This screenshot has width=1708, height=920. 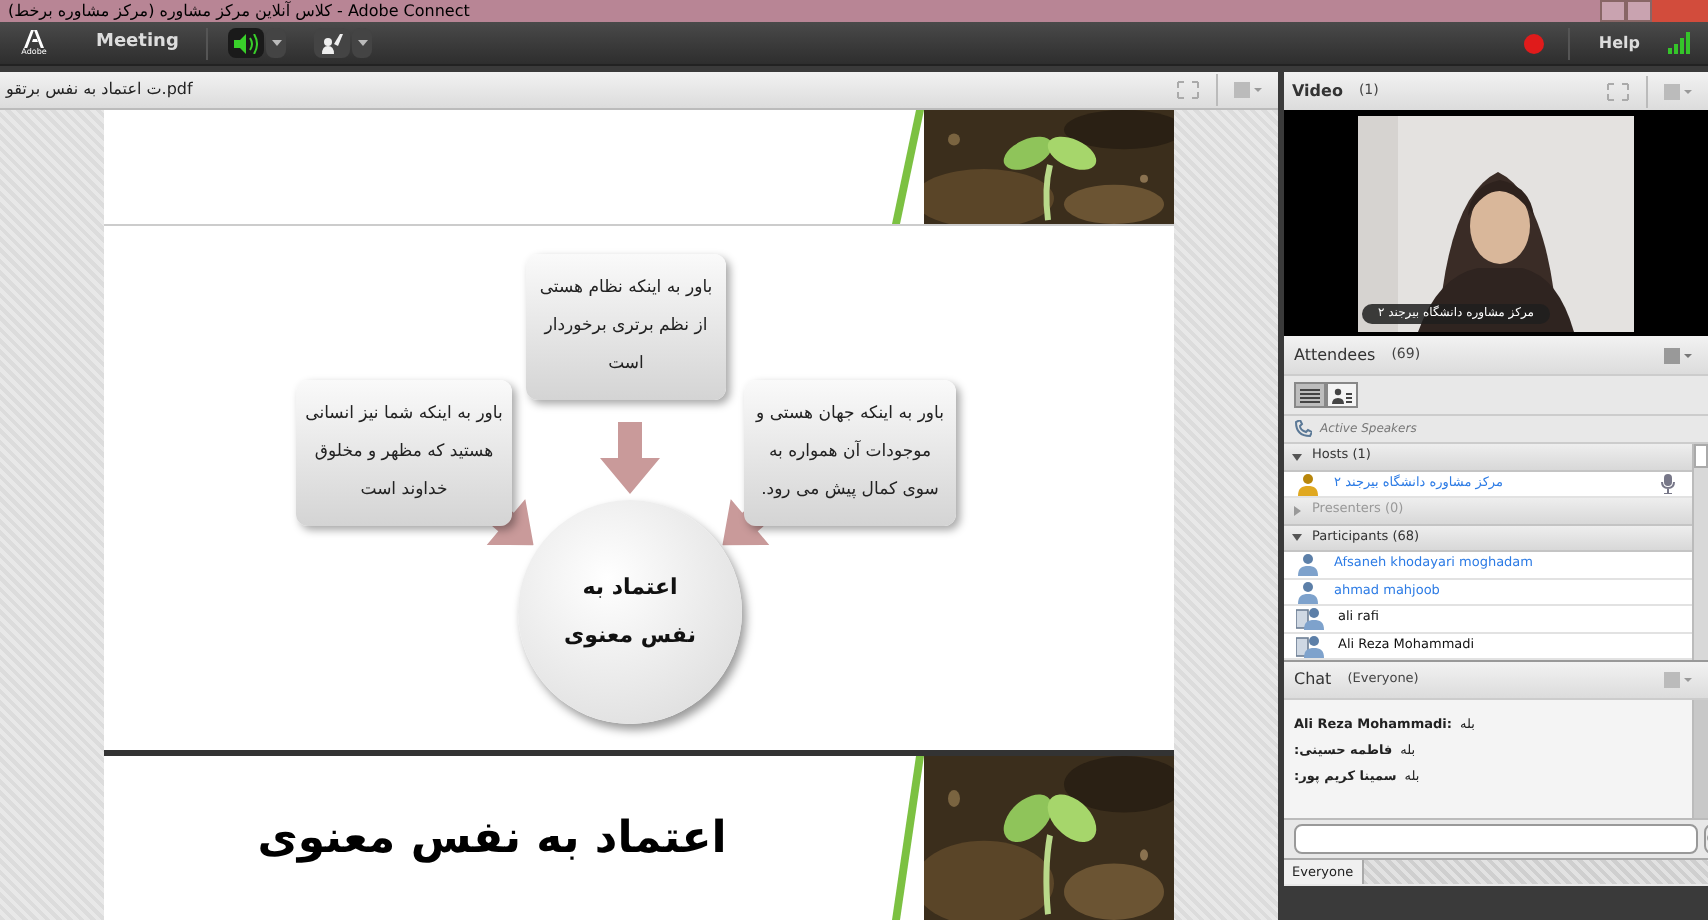 I want to click on file-name: ت اعتماد به نفس برتقو.pdf, so click(x=99, y=90).